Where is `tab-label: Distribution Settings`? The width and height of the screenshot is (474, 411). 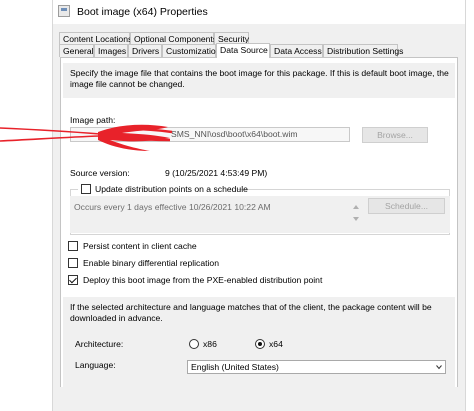
tab-label: Distribution Settings is located at coordinates (365, 51).